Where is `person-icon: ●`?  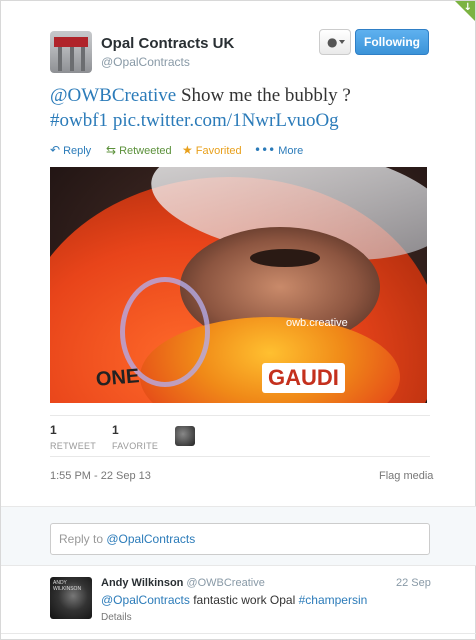 person-icon: ● is located at coordinates (332, 42).